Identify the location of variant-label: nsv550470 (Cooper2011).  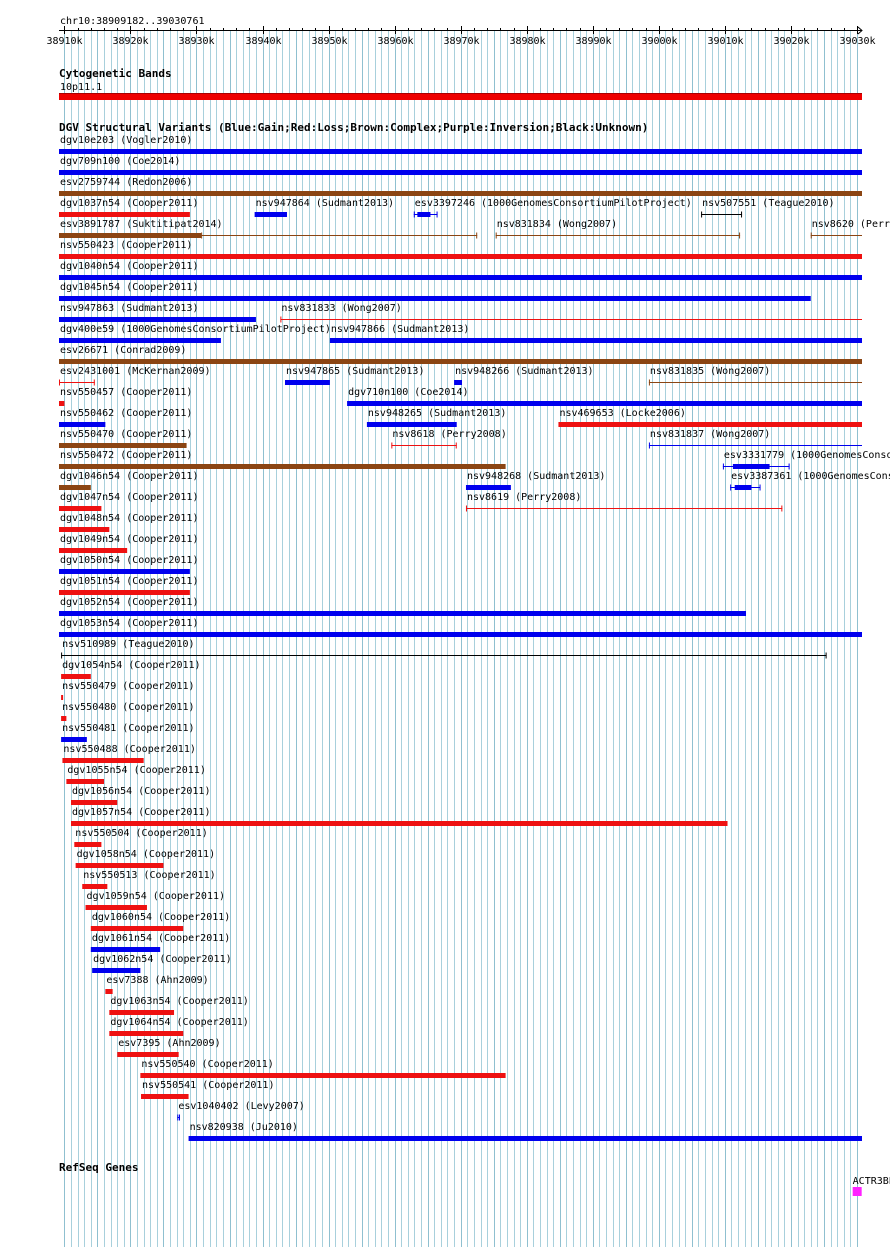
(126, 434).